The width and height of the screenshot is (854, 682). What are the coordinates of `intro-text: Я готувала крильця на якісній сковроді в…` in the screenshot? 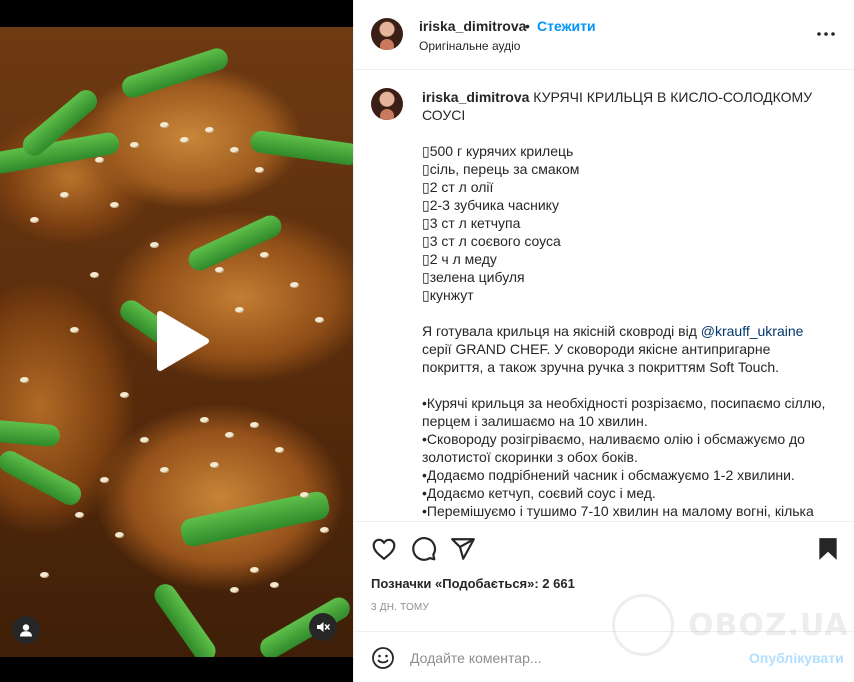 It's located at (561, 331).